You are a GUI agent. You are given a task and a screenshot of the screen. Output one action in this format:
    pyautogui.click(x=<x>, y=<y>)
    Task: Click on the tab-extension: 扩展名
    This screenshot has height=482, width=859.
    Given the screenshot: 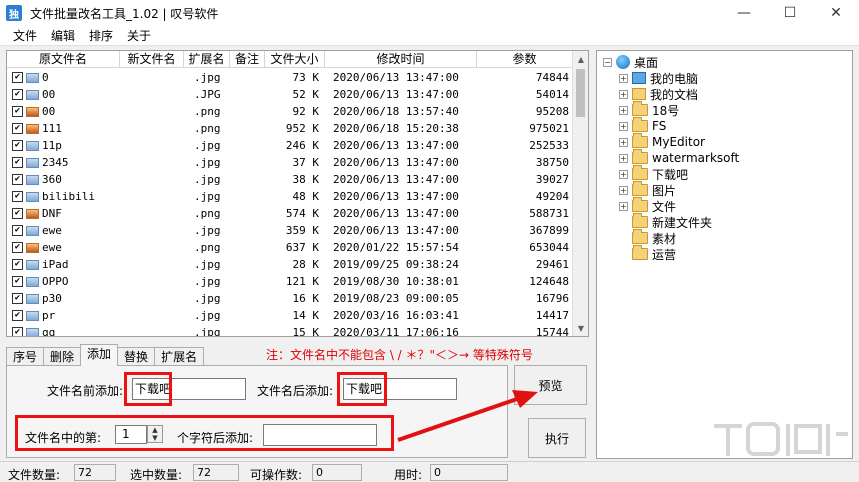 What is the action you would take?
    pyautogui.click(x=179, y=356)
    